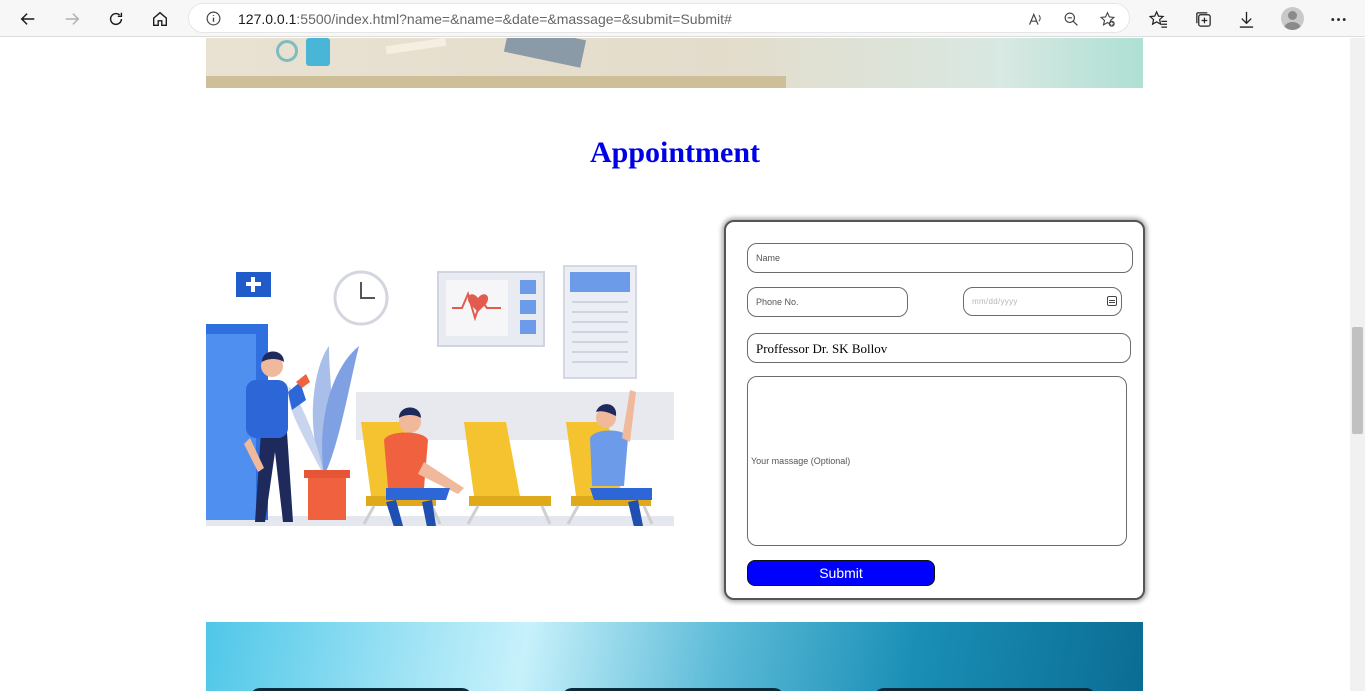 This screenshot has height=691, width=1365. Describe the element at coordinates (1203, 19) in the screenshot. I see `collections-icon` at that location.